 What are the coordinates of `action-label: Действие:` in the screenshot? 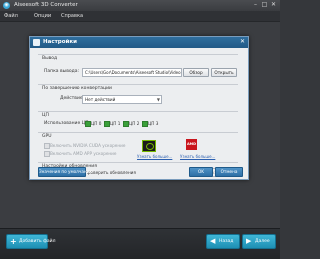 It's located at (72, 98).